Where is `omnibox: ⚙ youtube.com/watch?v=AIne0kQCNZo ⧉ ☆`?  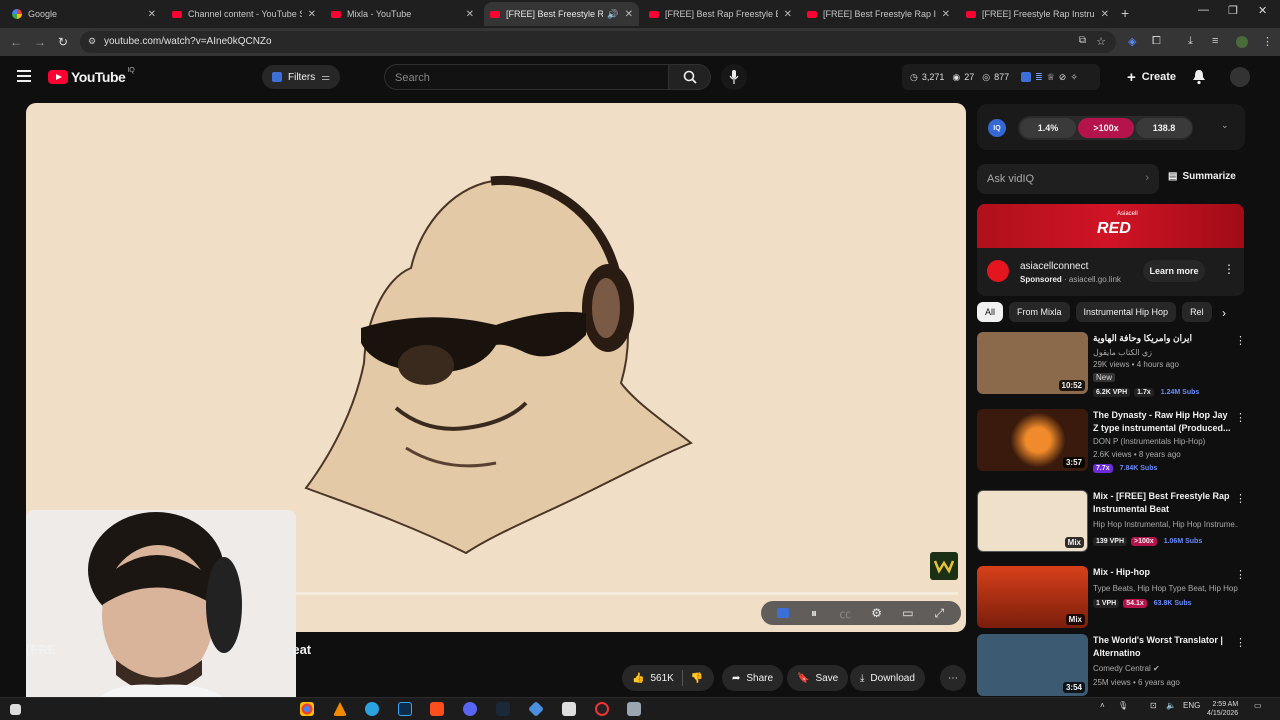 omnibox: ⚙ youtube.com/watch?v=AIne0kQCNZo ⧉ ☆ is located at coordinates (598, 42).